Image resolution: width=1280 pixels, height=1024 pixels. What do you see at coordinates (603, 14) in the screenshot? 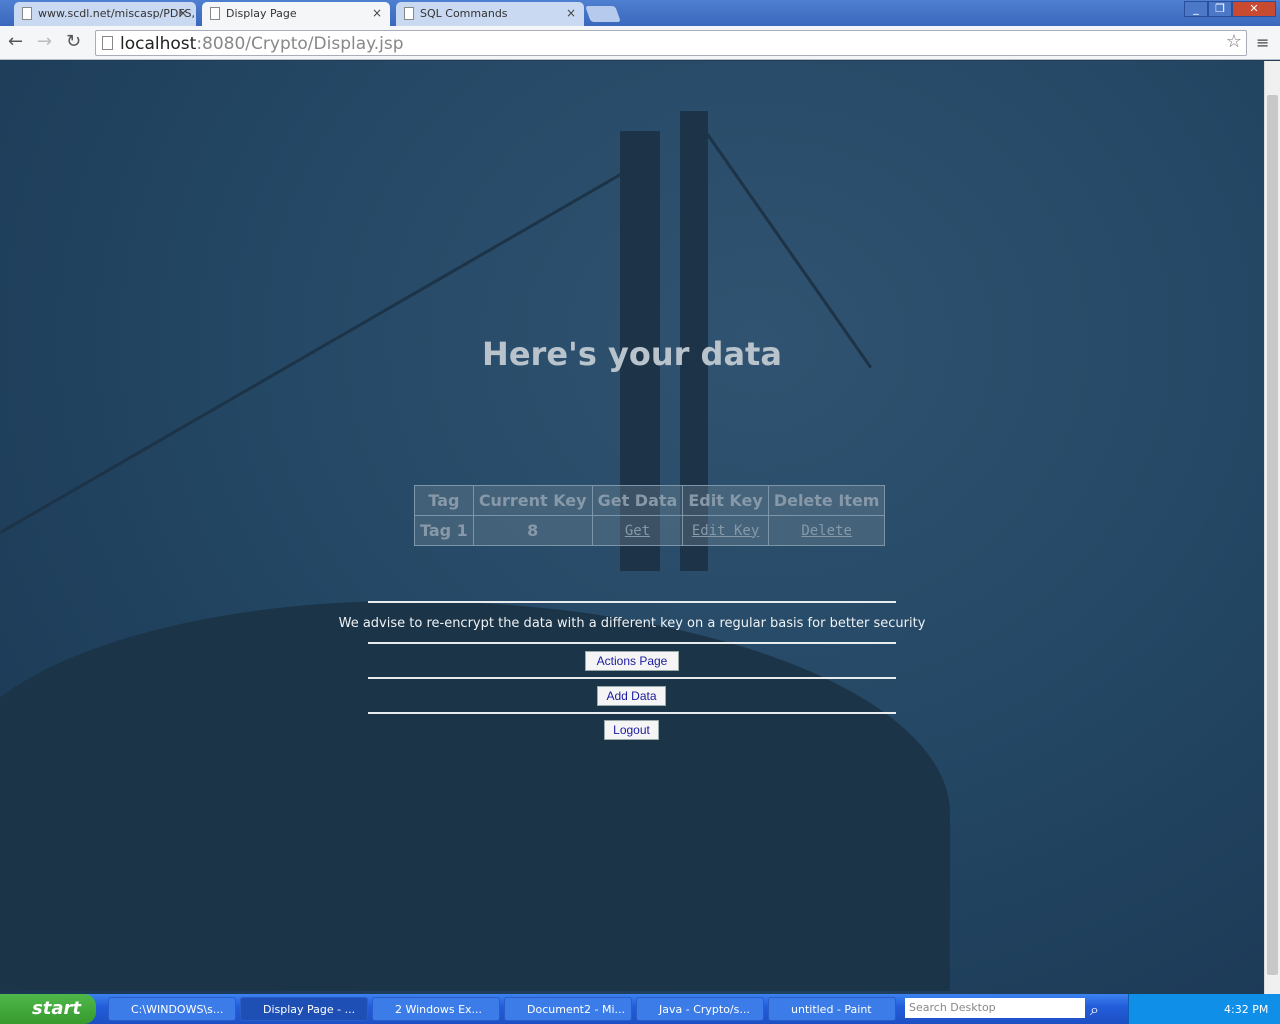
I see `new-tab-button` at bounding box center [603, 14].